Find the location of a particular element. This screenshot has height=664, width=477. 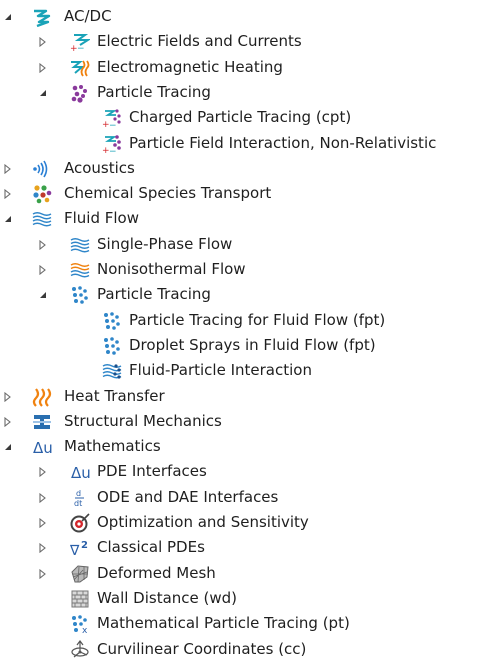

tree-item: Chemical Species Transport is located at coordinates (238, 193).